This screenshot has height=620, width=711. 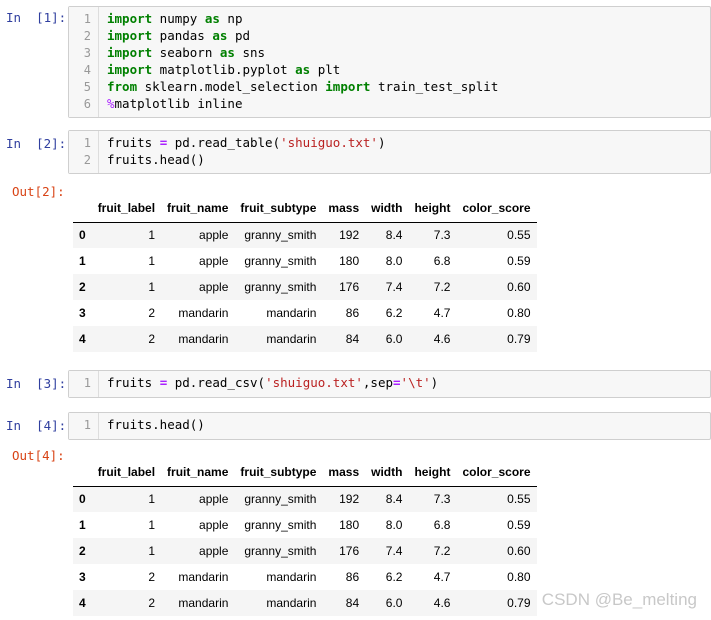 What do you see at coordinates (174, 103) in the screenshot?
I see `code-line: %matplotlib inline` at bounding box center [174, 103].